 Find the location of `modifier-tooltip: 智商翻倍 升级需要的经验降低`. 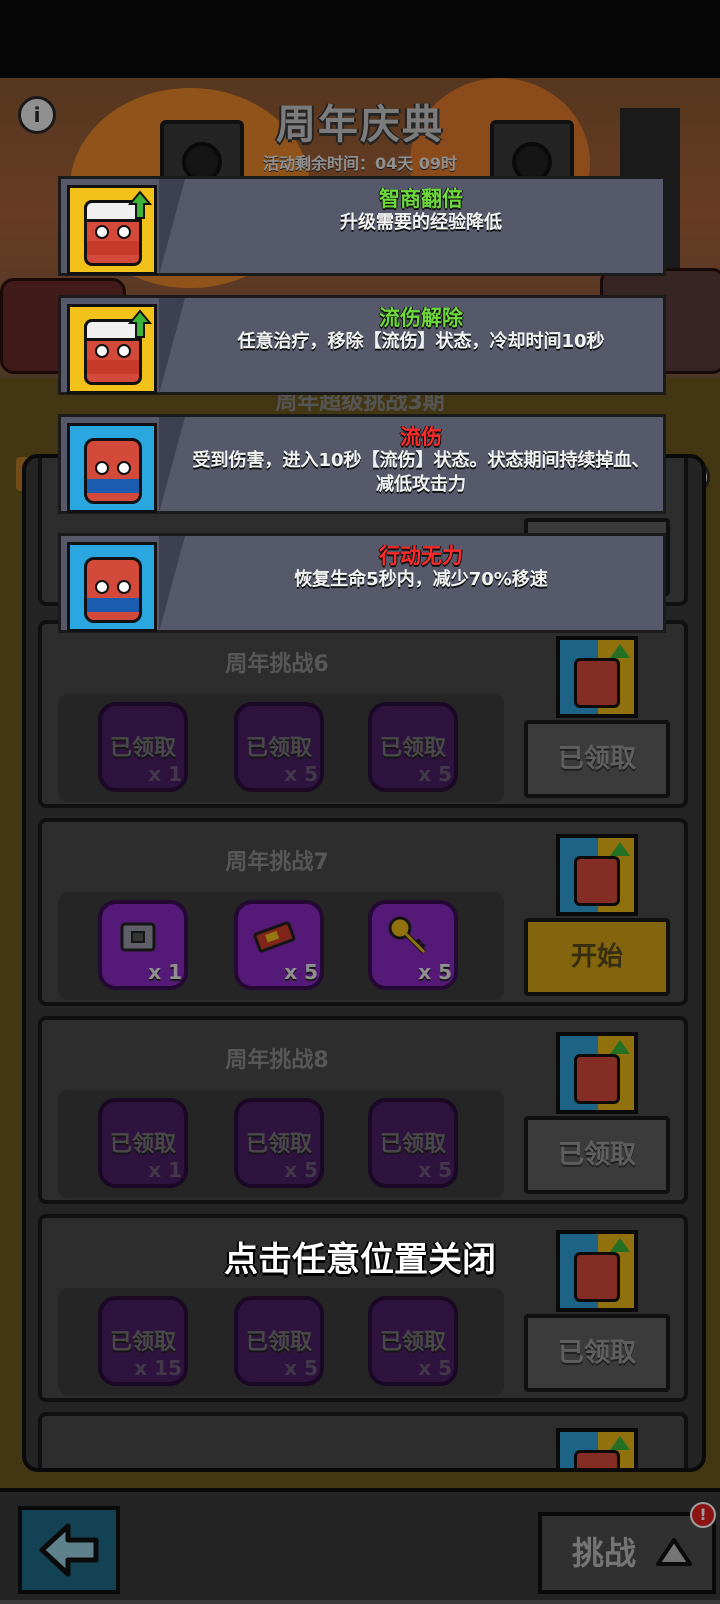

modifier-tooltip: 智商翻倍 升级需要的经验降低 is located at coordinates (362, 226).